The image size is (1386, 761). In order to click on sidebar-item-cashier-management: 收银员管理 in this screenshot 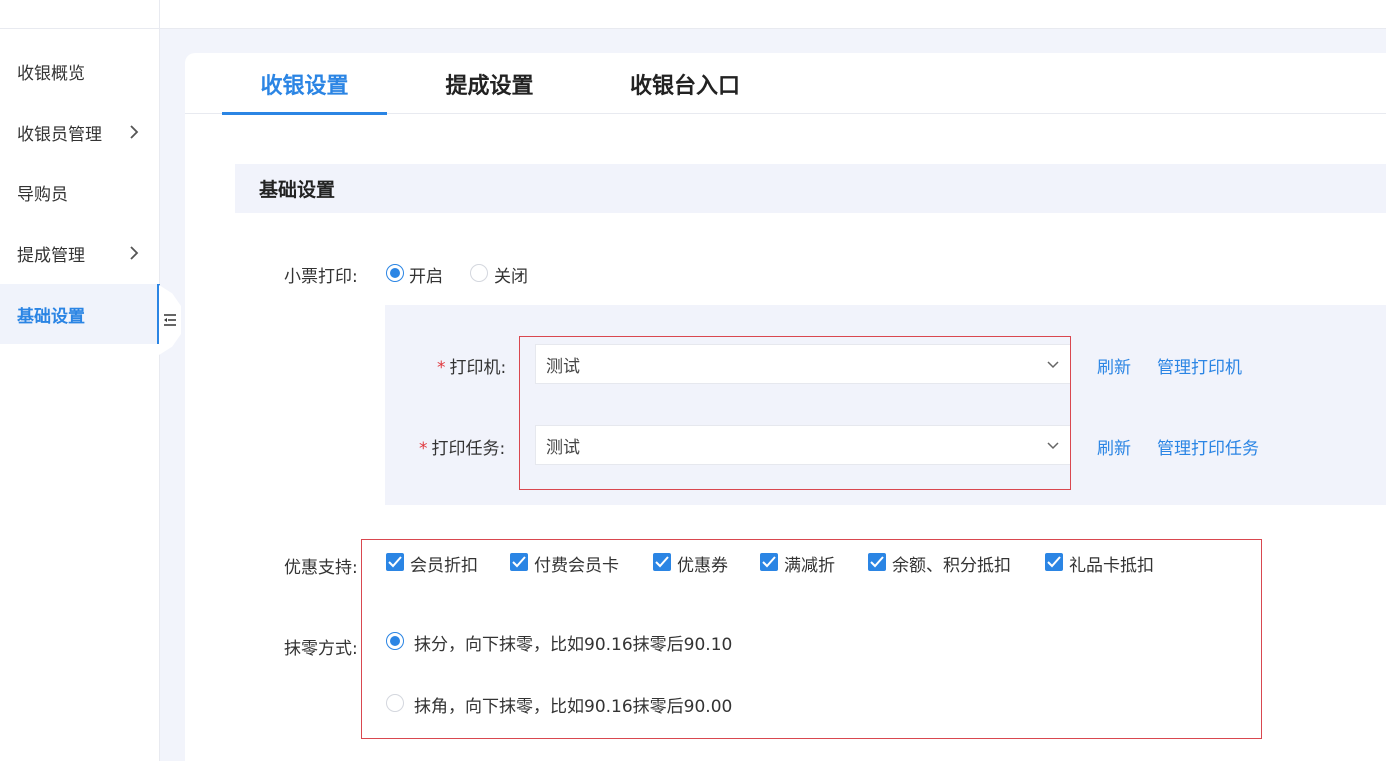, I will do `click(80, 132)`.